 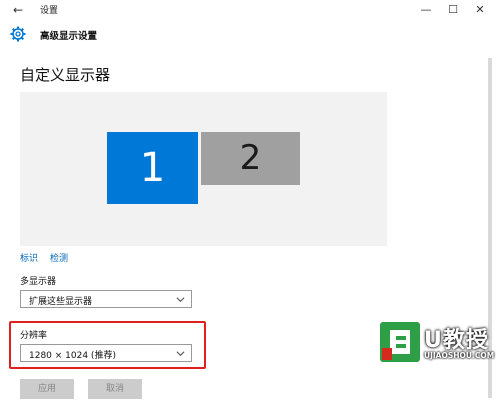 I want to click on watermark-logo-icon, so click(x=400, y=342).